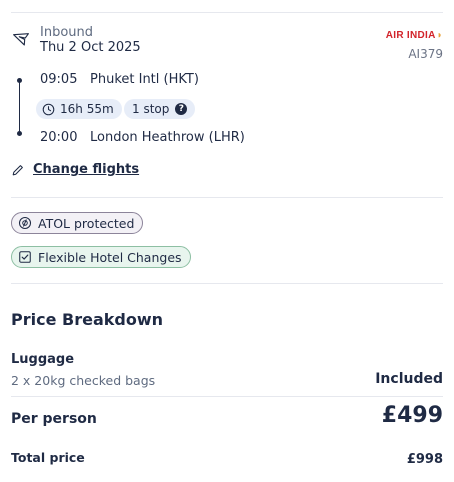 This screenshot has width=454, height=482. I want to click on airline-logo: AIR INDIA◗, so click(414, 35).